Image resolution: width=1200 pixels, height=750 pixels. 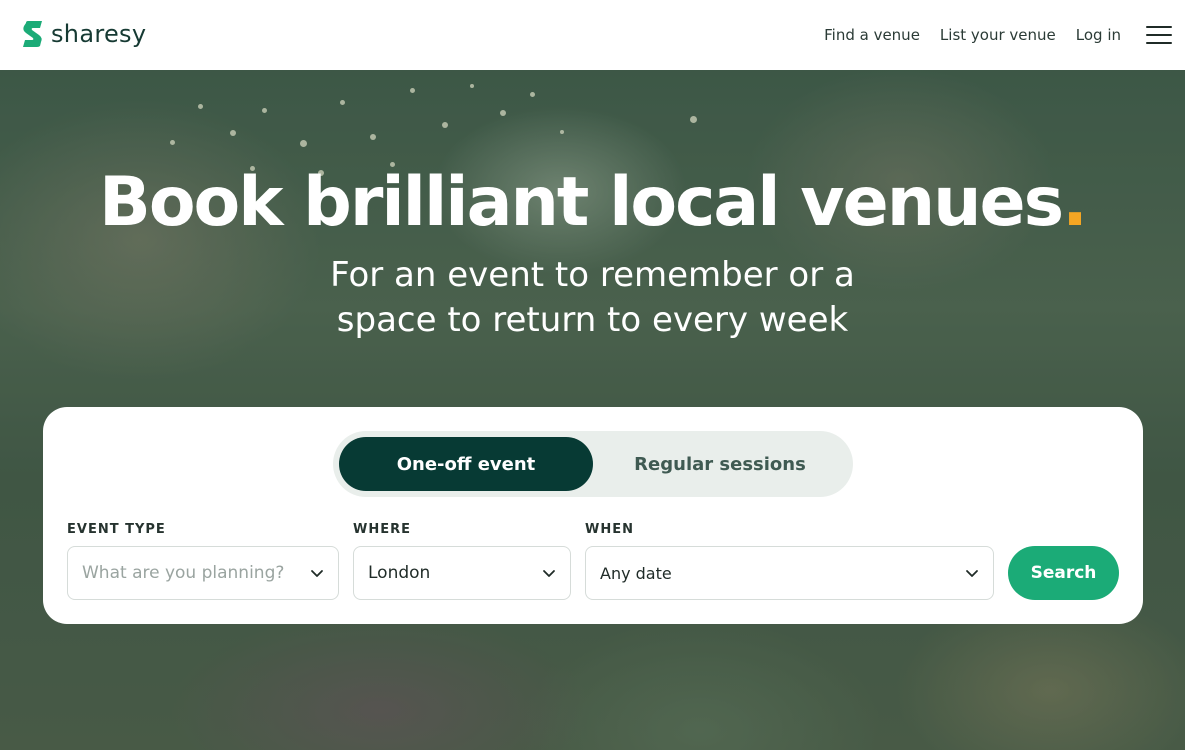 I want to click on event-type-placeholder: What are you planning?, so click(x=183, y=573).